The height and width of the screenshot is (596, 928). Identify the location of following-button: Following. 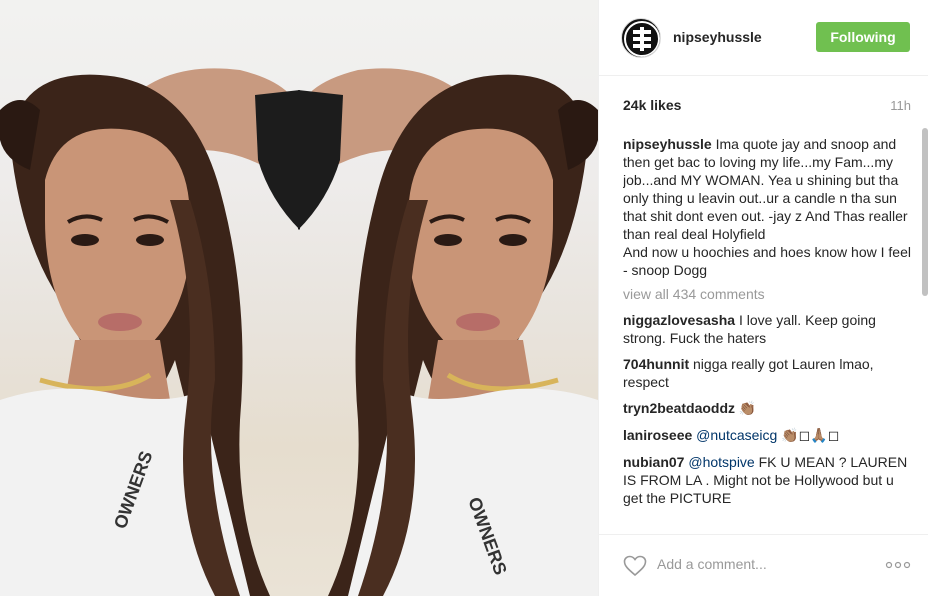
(863, 37).